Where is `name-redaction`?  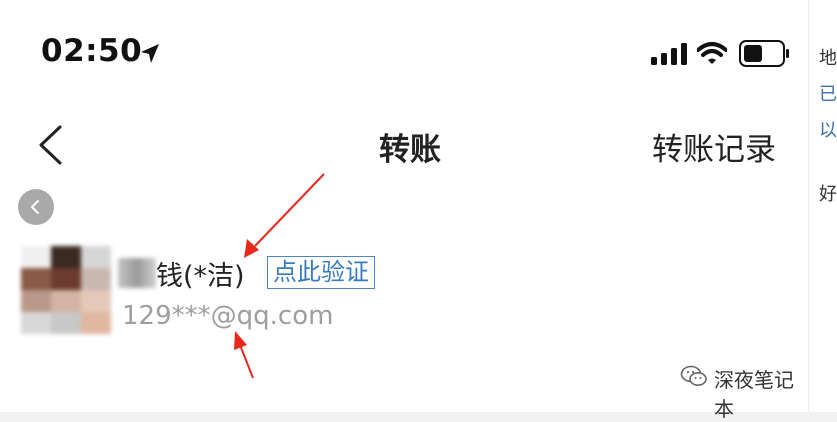 name-redaction is located at coordinates (137, 273).